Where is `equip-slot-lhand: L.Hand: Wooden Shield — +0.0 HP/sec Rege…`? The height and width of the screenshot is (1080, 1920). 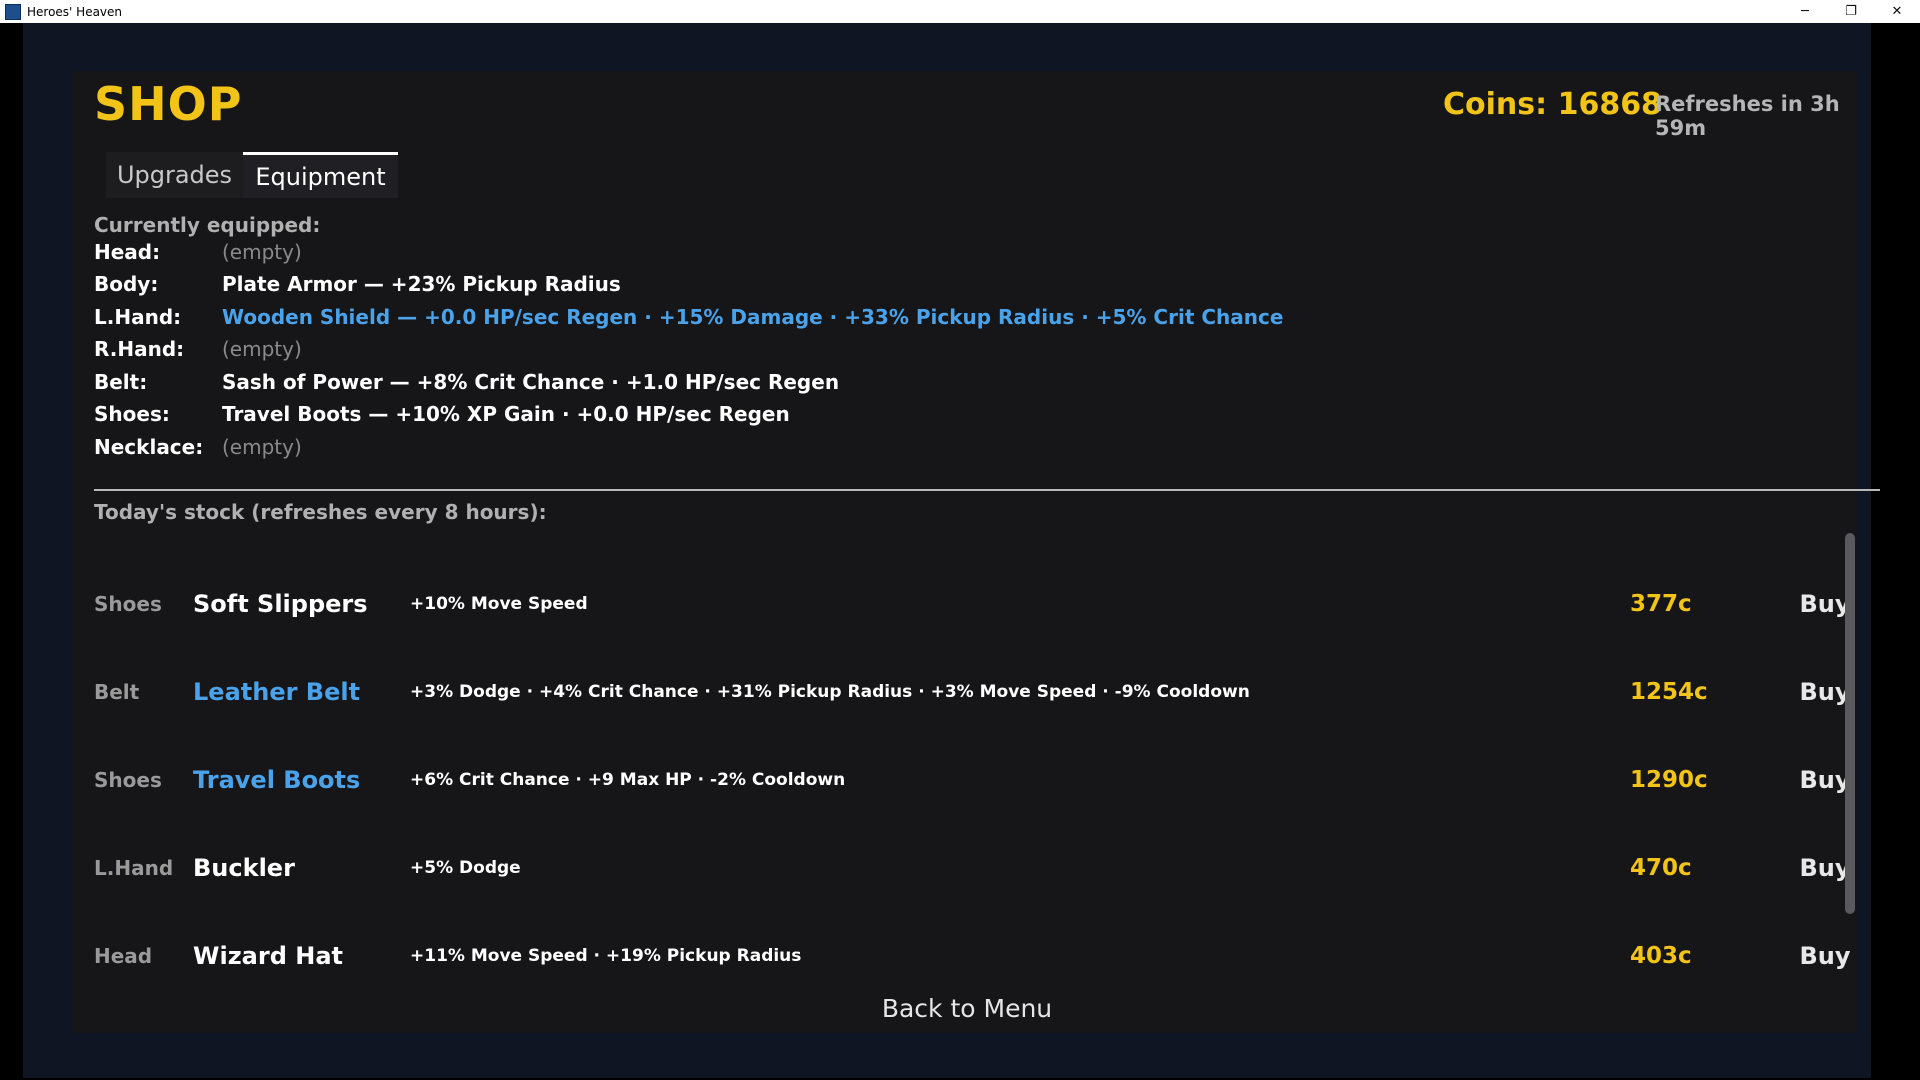
equip-slot-lhand: L.Hand: Wooden Shield — +0.0 HP/sec Rege… is located at coordinates (688, 317).